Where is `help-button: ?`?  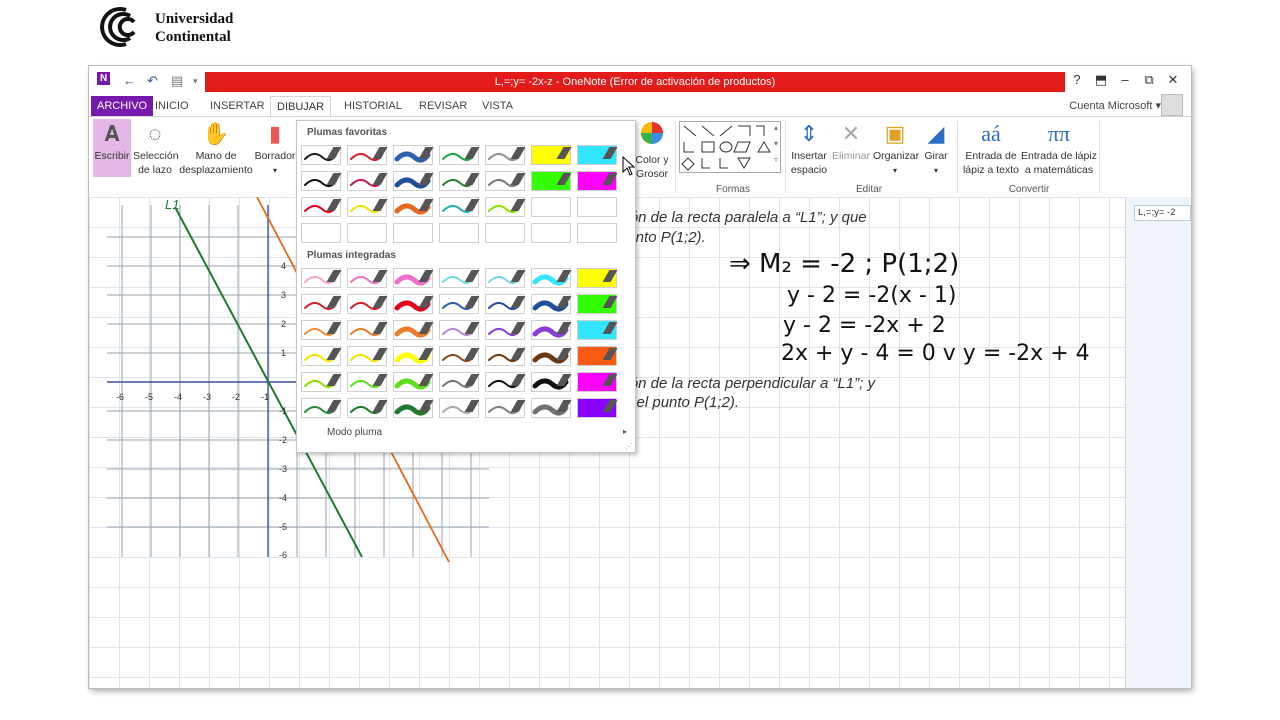
help-button: ? is located at coordinates (1077, 79).